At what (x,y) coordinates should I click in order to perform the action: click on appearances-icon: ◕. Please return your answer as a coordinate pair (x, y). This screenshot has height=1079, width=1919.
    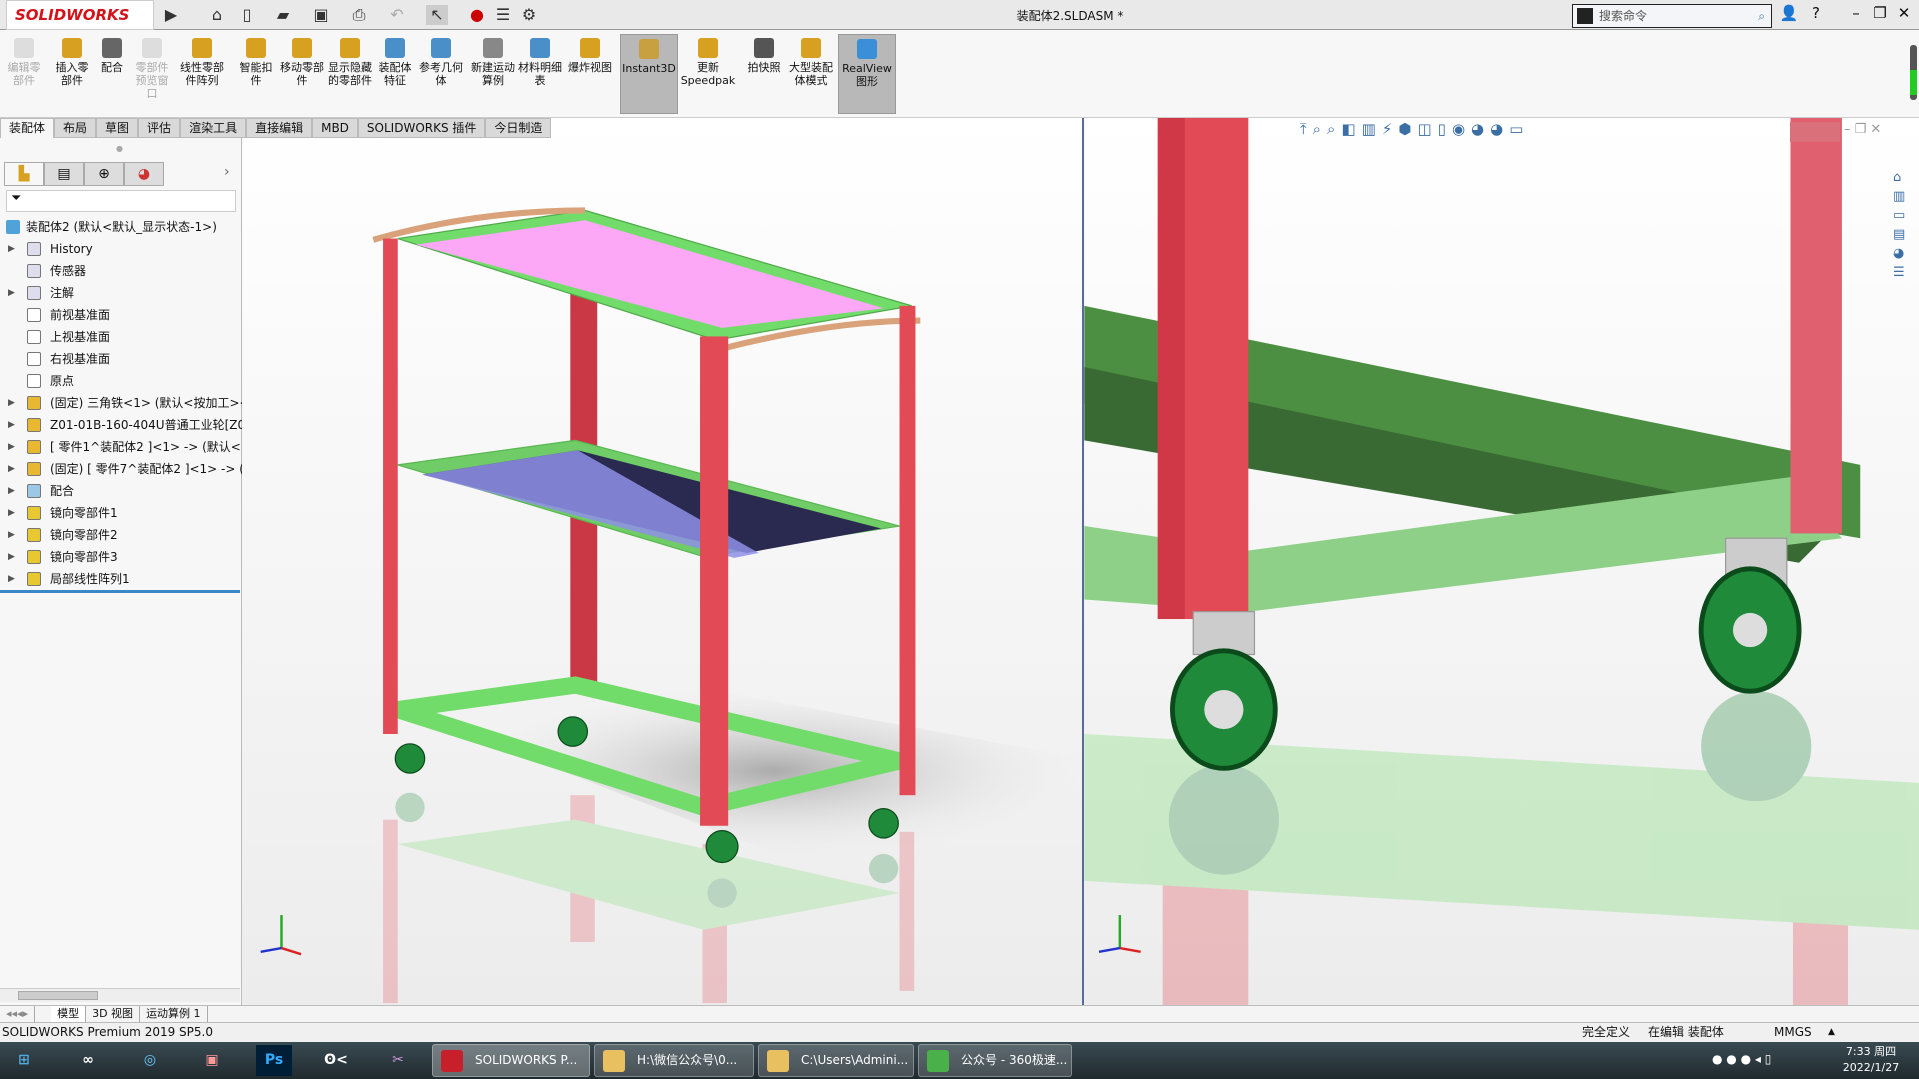
    Looking at the image, I should click on (1904, 253).